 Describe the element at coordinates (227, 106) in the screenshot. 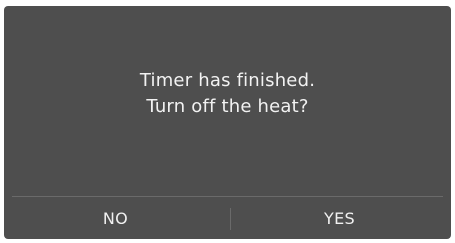

I see `dialog-message-line-2: Turn off the heat?` at that location.